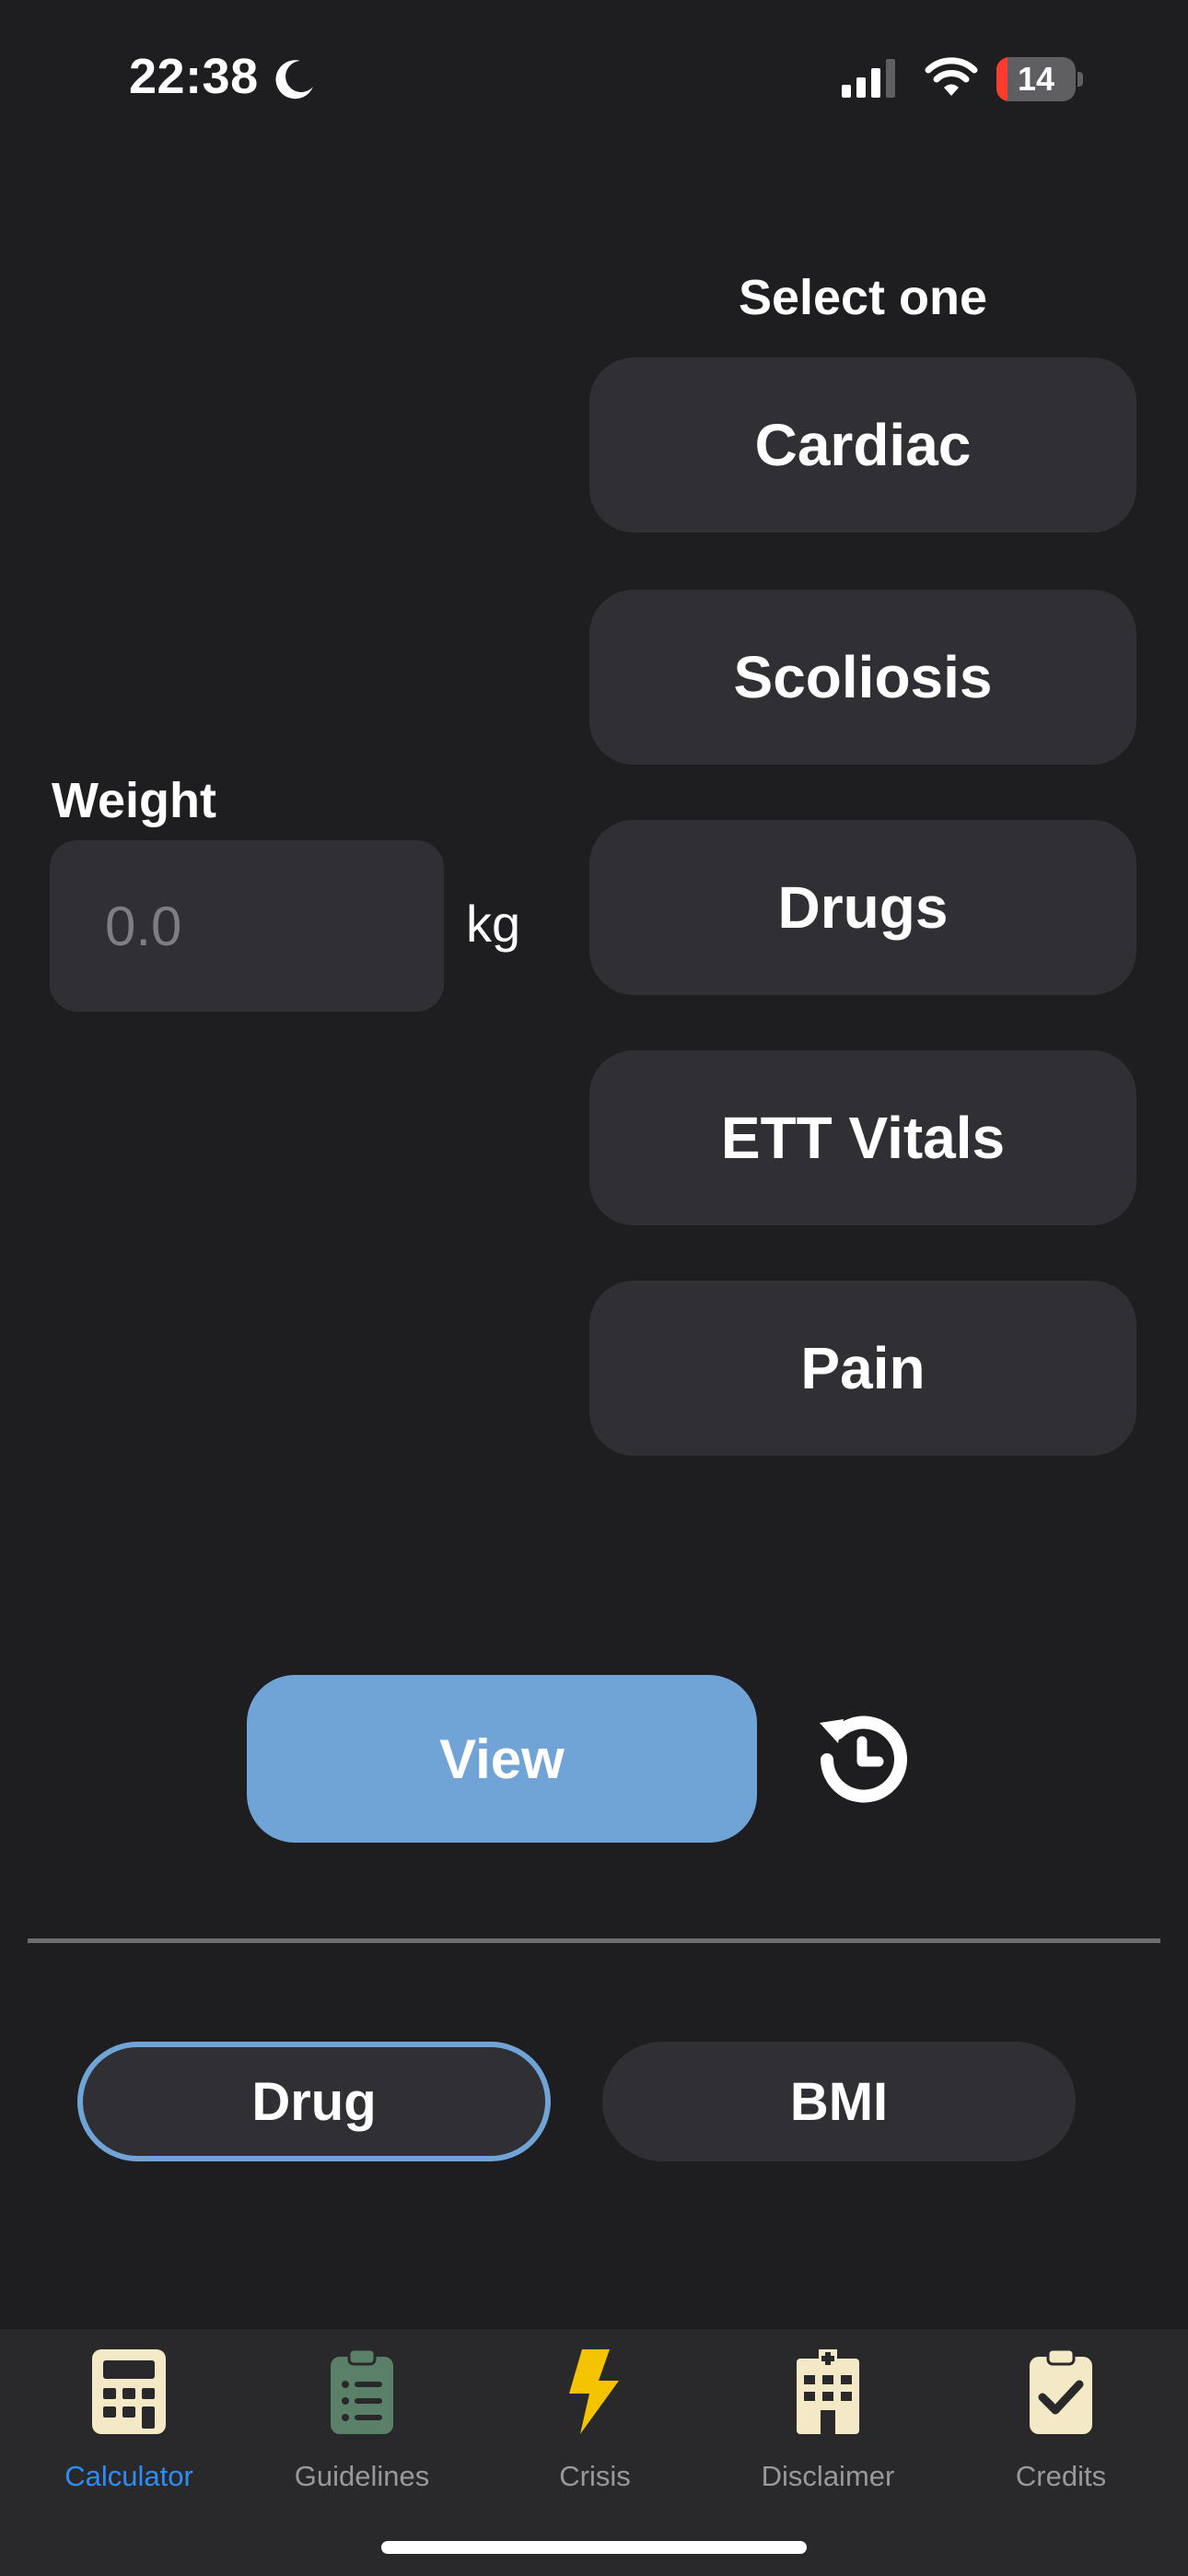 Image resolution: width=1188 pixels, height=2576 pixels. Describe the element at coordinates (134, 800) in the screenshot. I see `weight-label: Weight` at that location.